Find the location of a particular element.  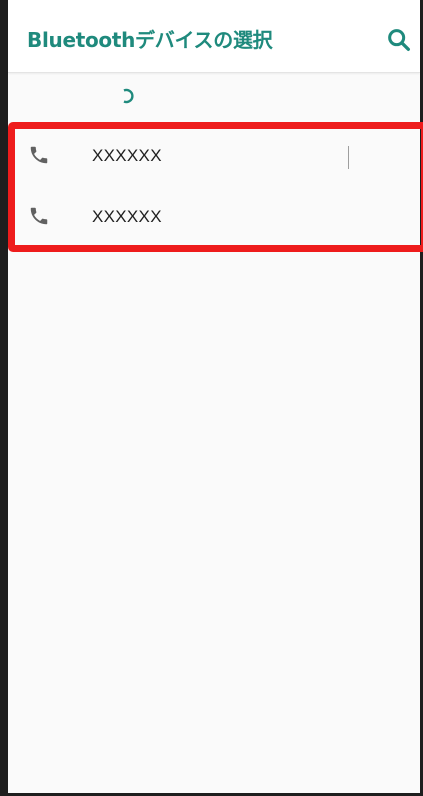

scanning-indicator is located at coordinates (214, 98).